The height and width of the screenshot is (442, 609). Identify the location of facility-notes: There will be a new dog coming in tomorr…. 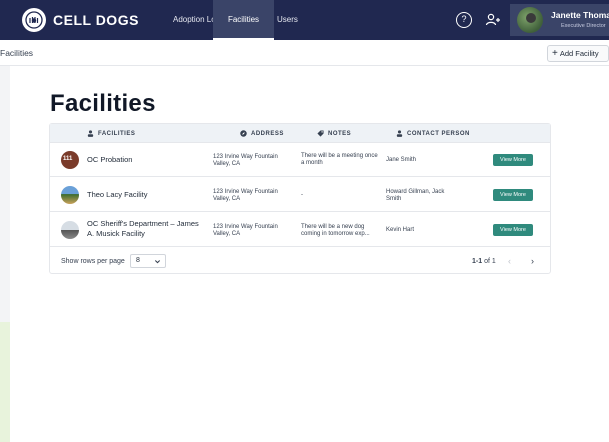
(335, 230).